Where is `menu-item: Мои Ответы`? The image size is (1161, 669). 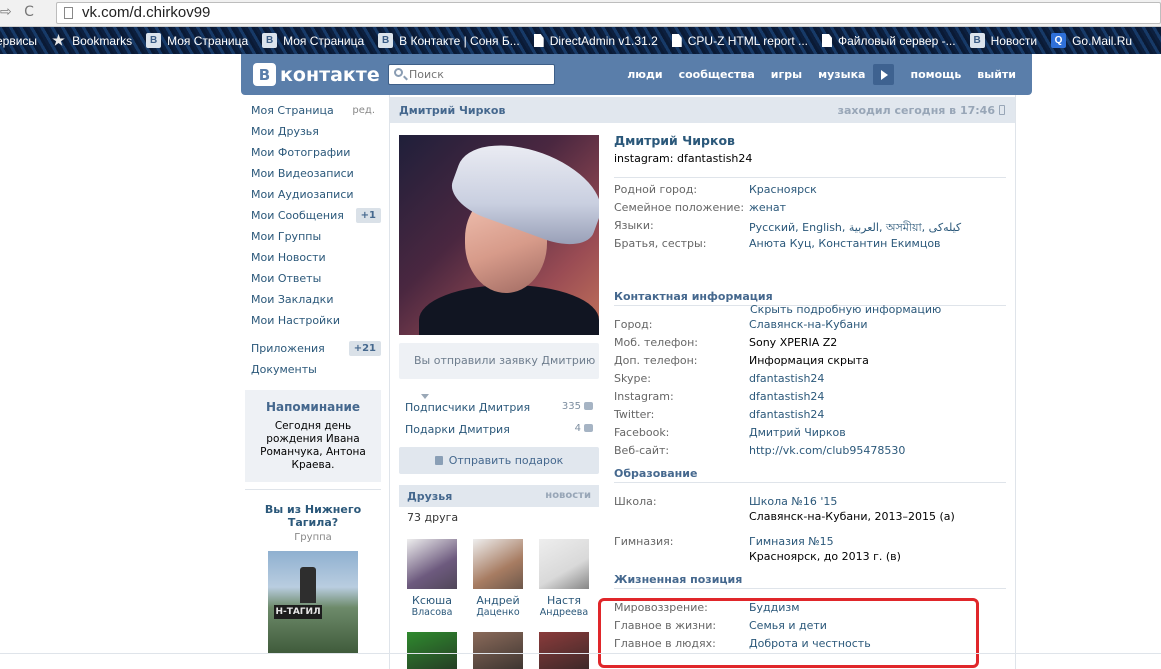 menu-item: Мои Ответы is located at coordinates (313, 278).